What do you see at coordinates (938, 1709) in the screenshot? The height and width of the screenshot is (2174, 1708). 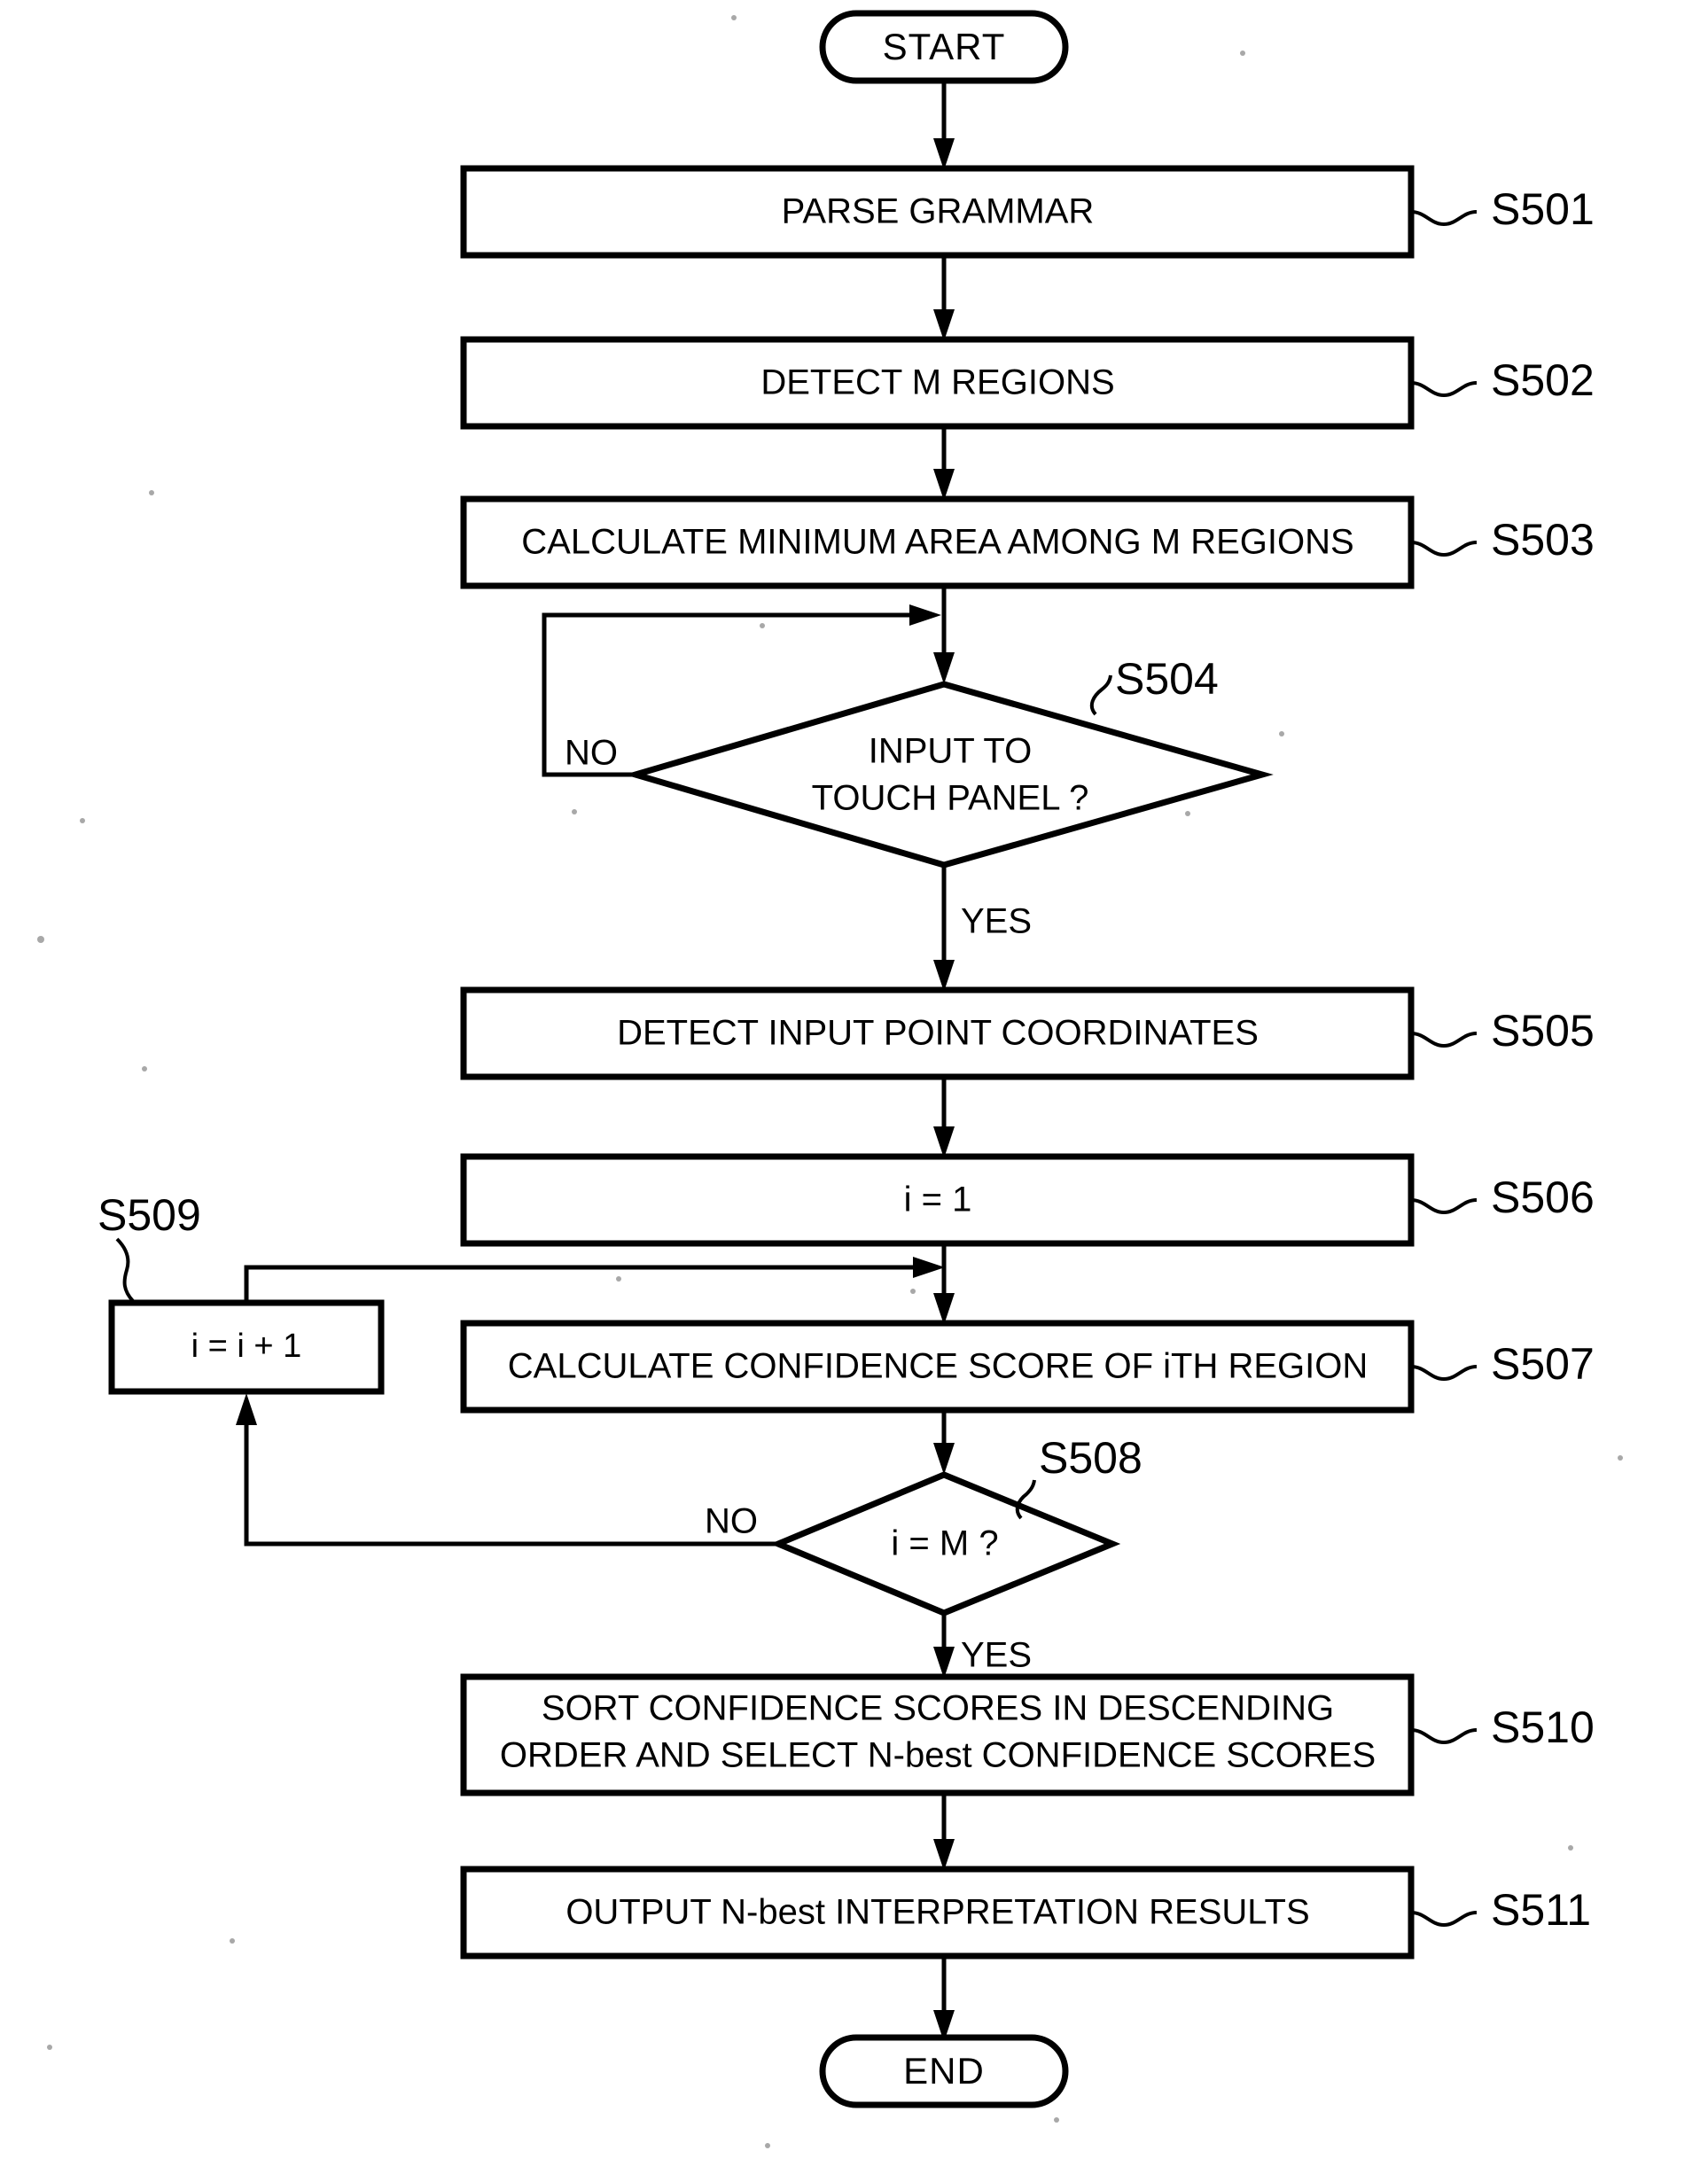 I see `s510-label-line1: SORT CONFIDENCE SCORES IN DESCENDING` at bounding box center [938, 1709].